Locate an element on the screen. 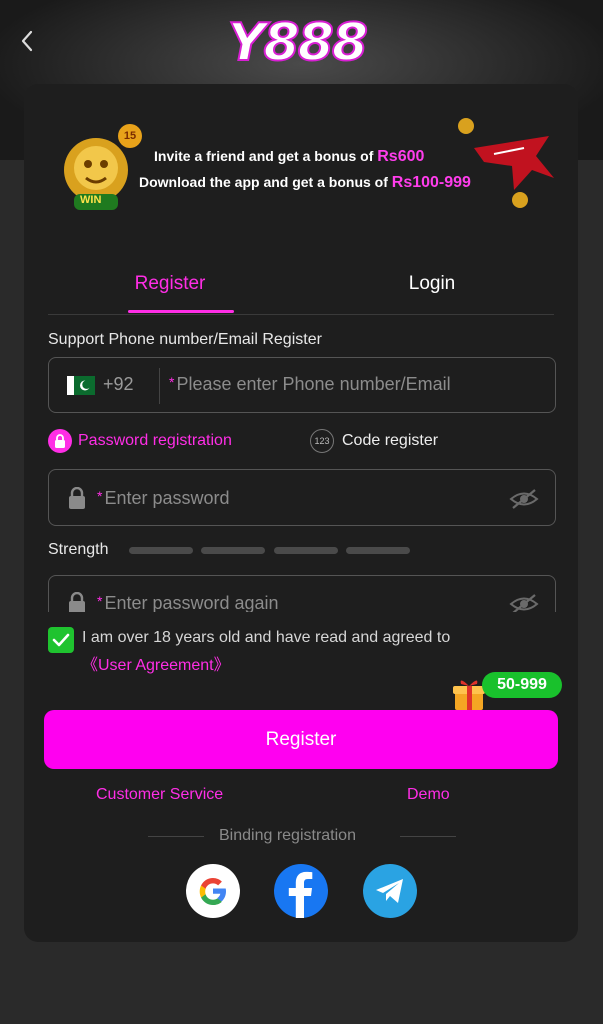 The height and width of the screenshot is (1024, 603). confirm-password-clip: * Enter password again is located at coordinates (302, 593).